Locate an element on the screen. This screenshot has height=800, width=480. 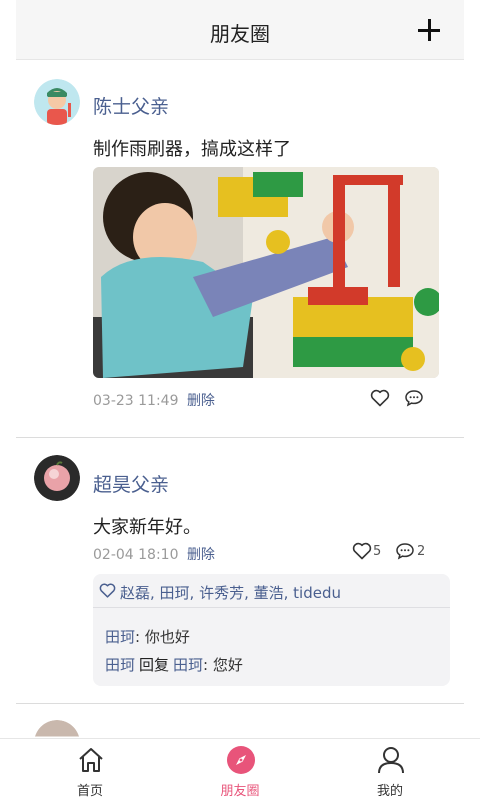
reply-to: 田珂 is located at coordinates (188, 665).